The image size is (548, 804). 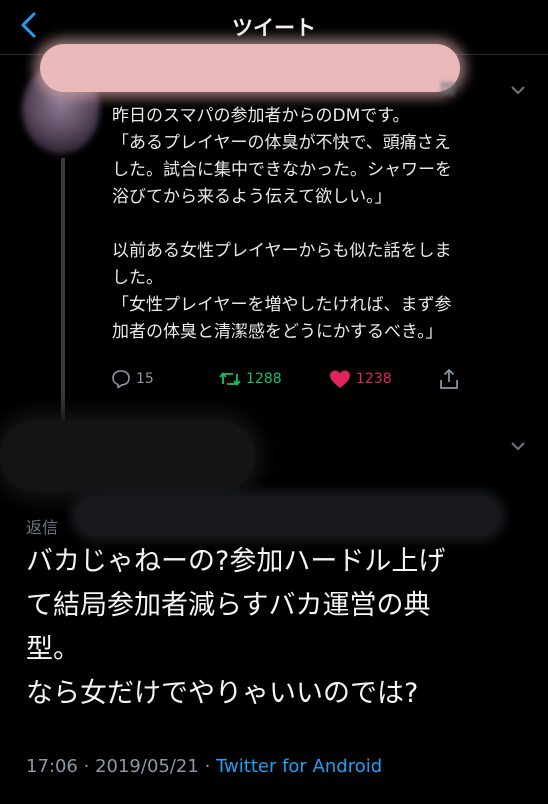 I want to click on share-button, so click(x=449, y=379).